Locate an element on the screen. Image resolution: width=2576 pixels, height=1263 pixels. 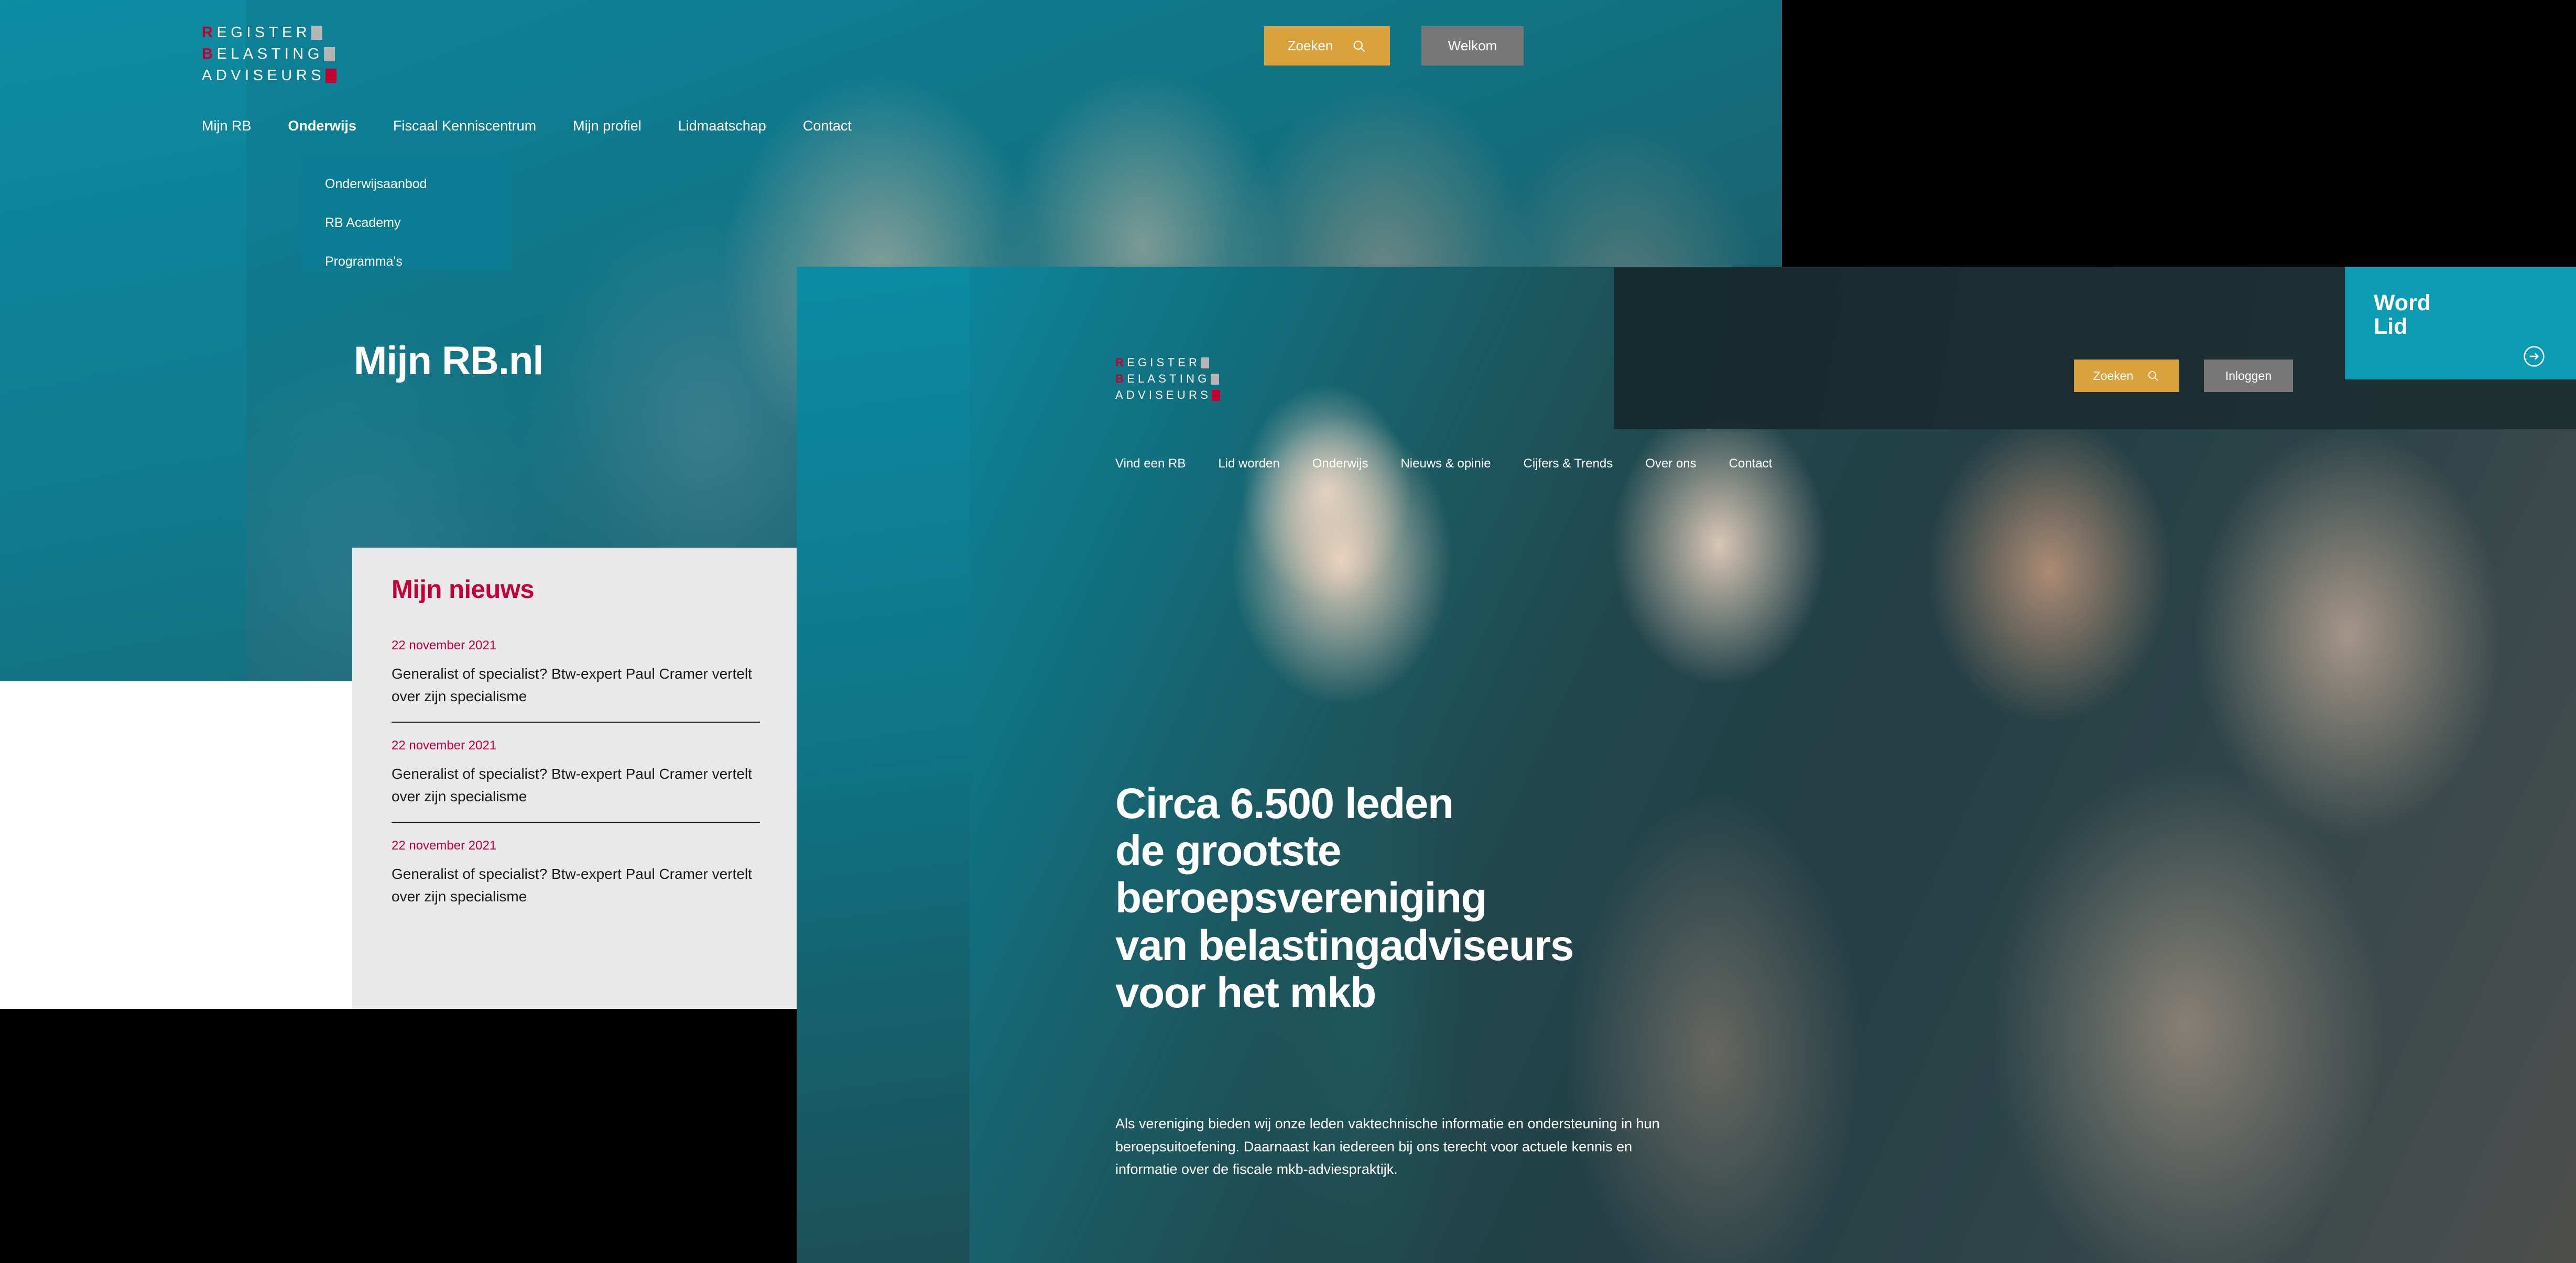
welcome-button: Welkom is located at coordinates (1472, 46).